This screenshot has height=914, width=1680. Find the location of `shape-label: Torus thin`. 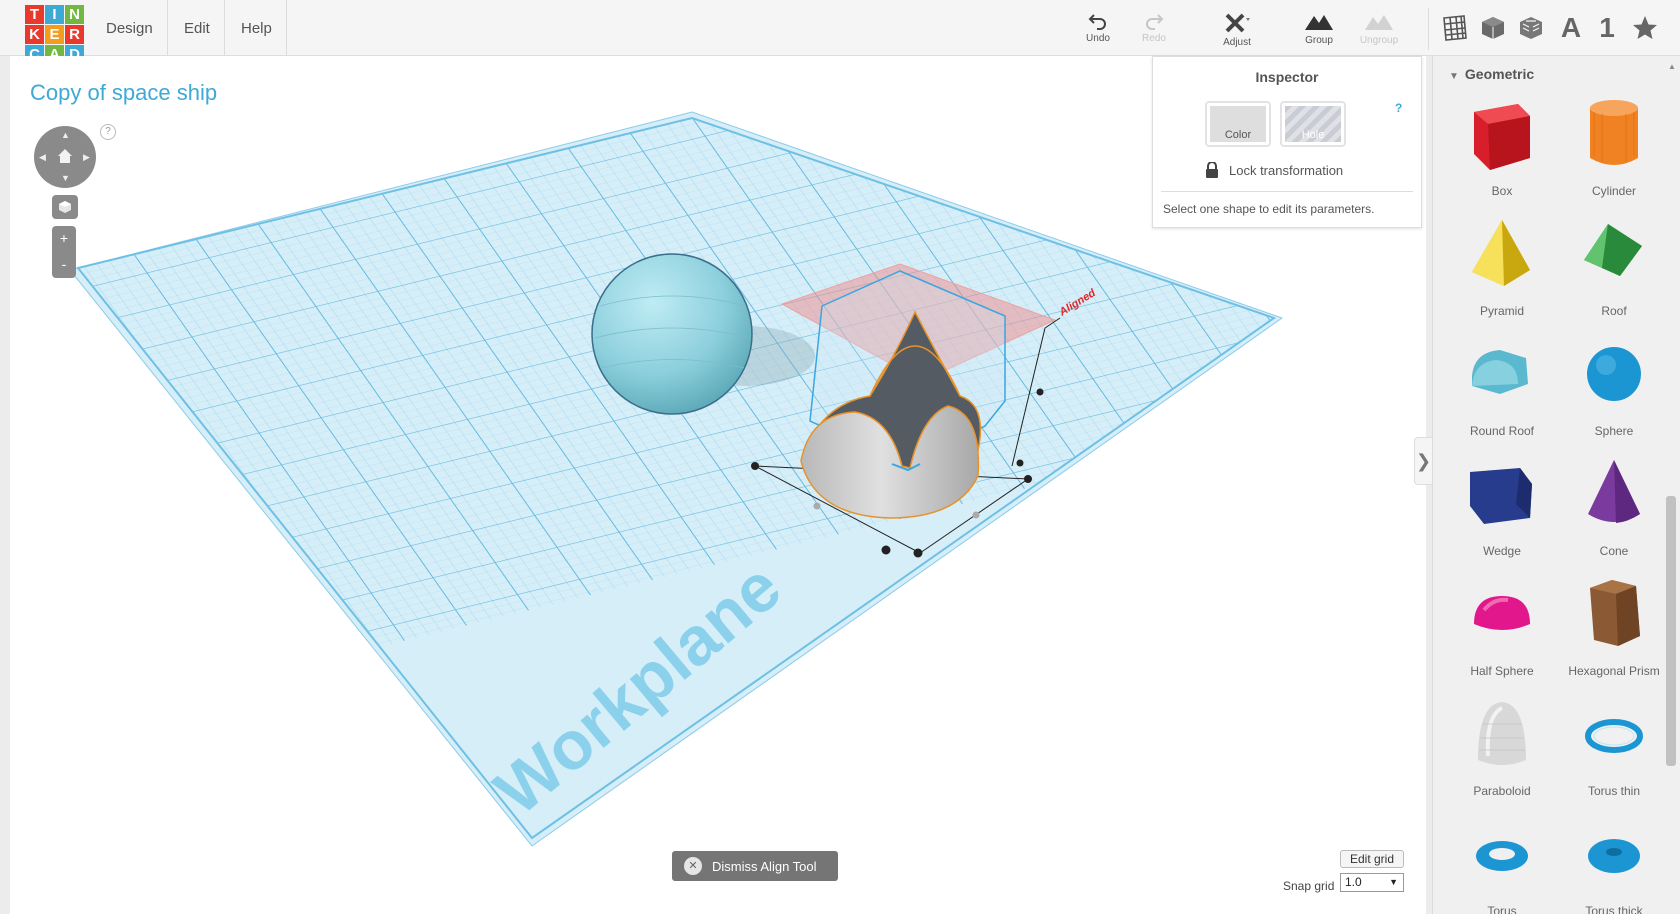

shape-label: Torus thin is located at coordinates (1614, 791).